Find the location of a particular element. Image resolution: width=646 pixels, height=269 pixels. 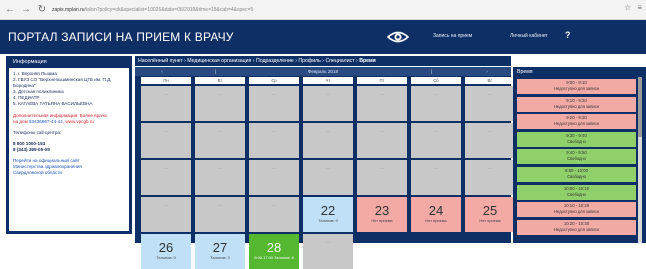

breadcrumb-item: Населённый пункт is located at coordinates (160, 61).